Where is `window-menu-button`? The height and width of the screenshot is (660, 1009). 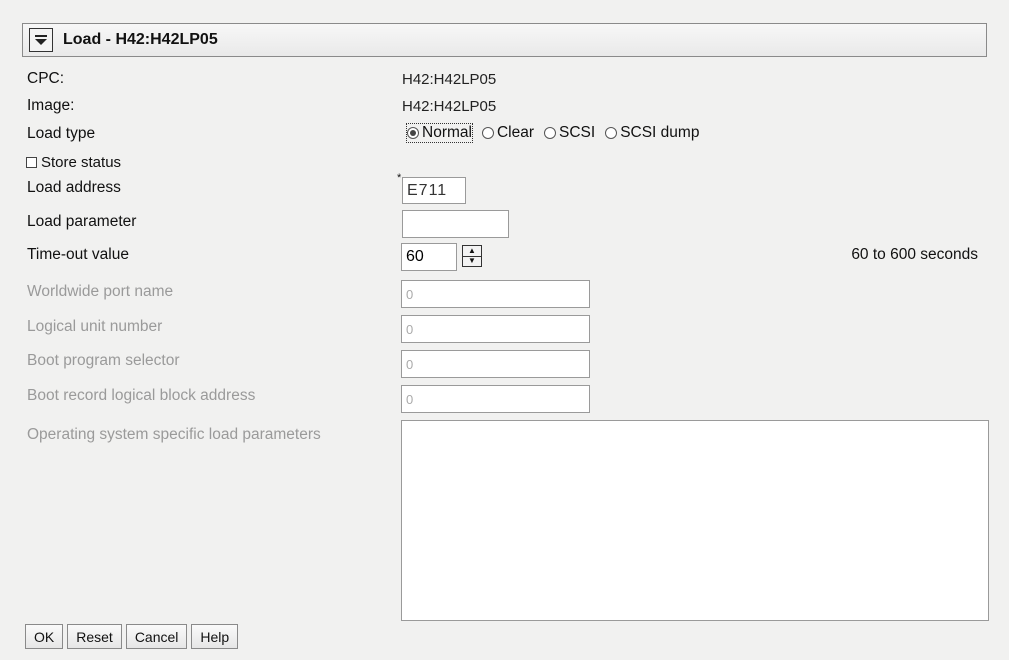 window-menu-button is located at coordinates (41, 40).